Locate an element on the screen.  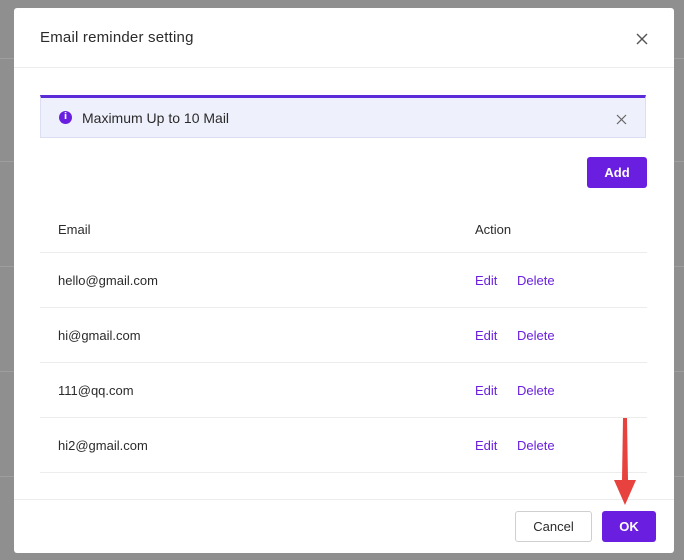
table-row: hi@gmail.com Edit Delete is located at coordinates (343, 335).